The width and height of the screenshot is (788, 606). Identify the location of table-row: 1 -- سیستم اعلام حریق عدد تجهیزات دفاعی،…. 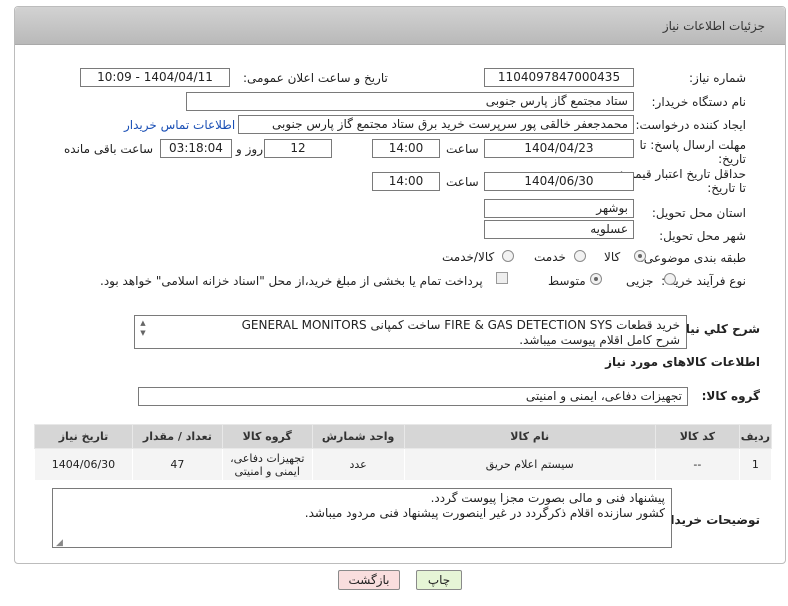
(403, 464).